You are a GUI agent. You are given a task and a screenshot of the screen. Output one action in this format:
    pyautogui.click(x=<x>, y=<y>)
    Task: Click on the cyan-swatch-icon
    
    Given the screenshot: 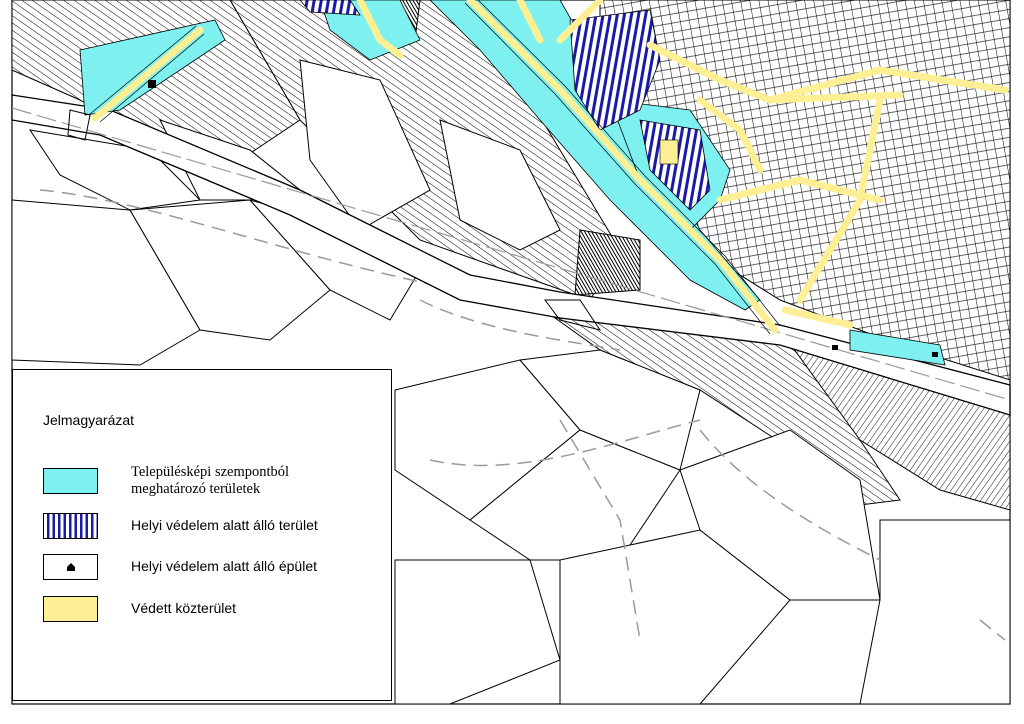 What is the action you would take?
    pyautogui.click(x=70, y=481)
    